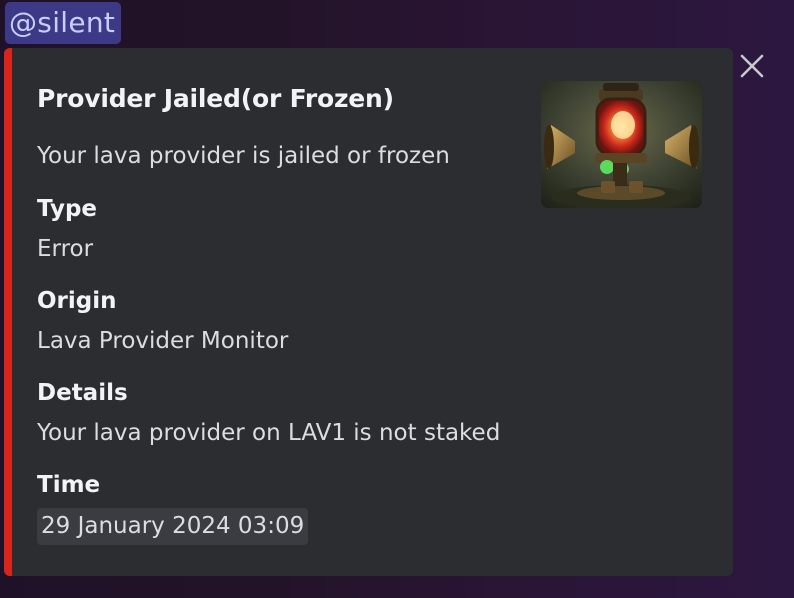  I want to click on embed-title: Provider Jailed(or Frozen), so click(215, 98).